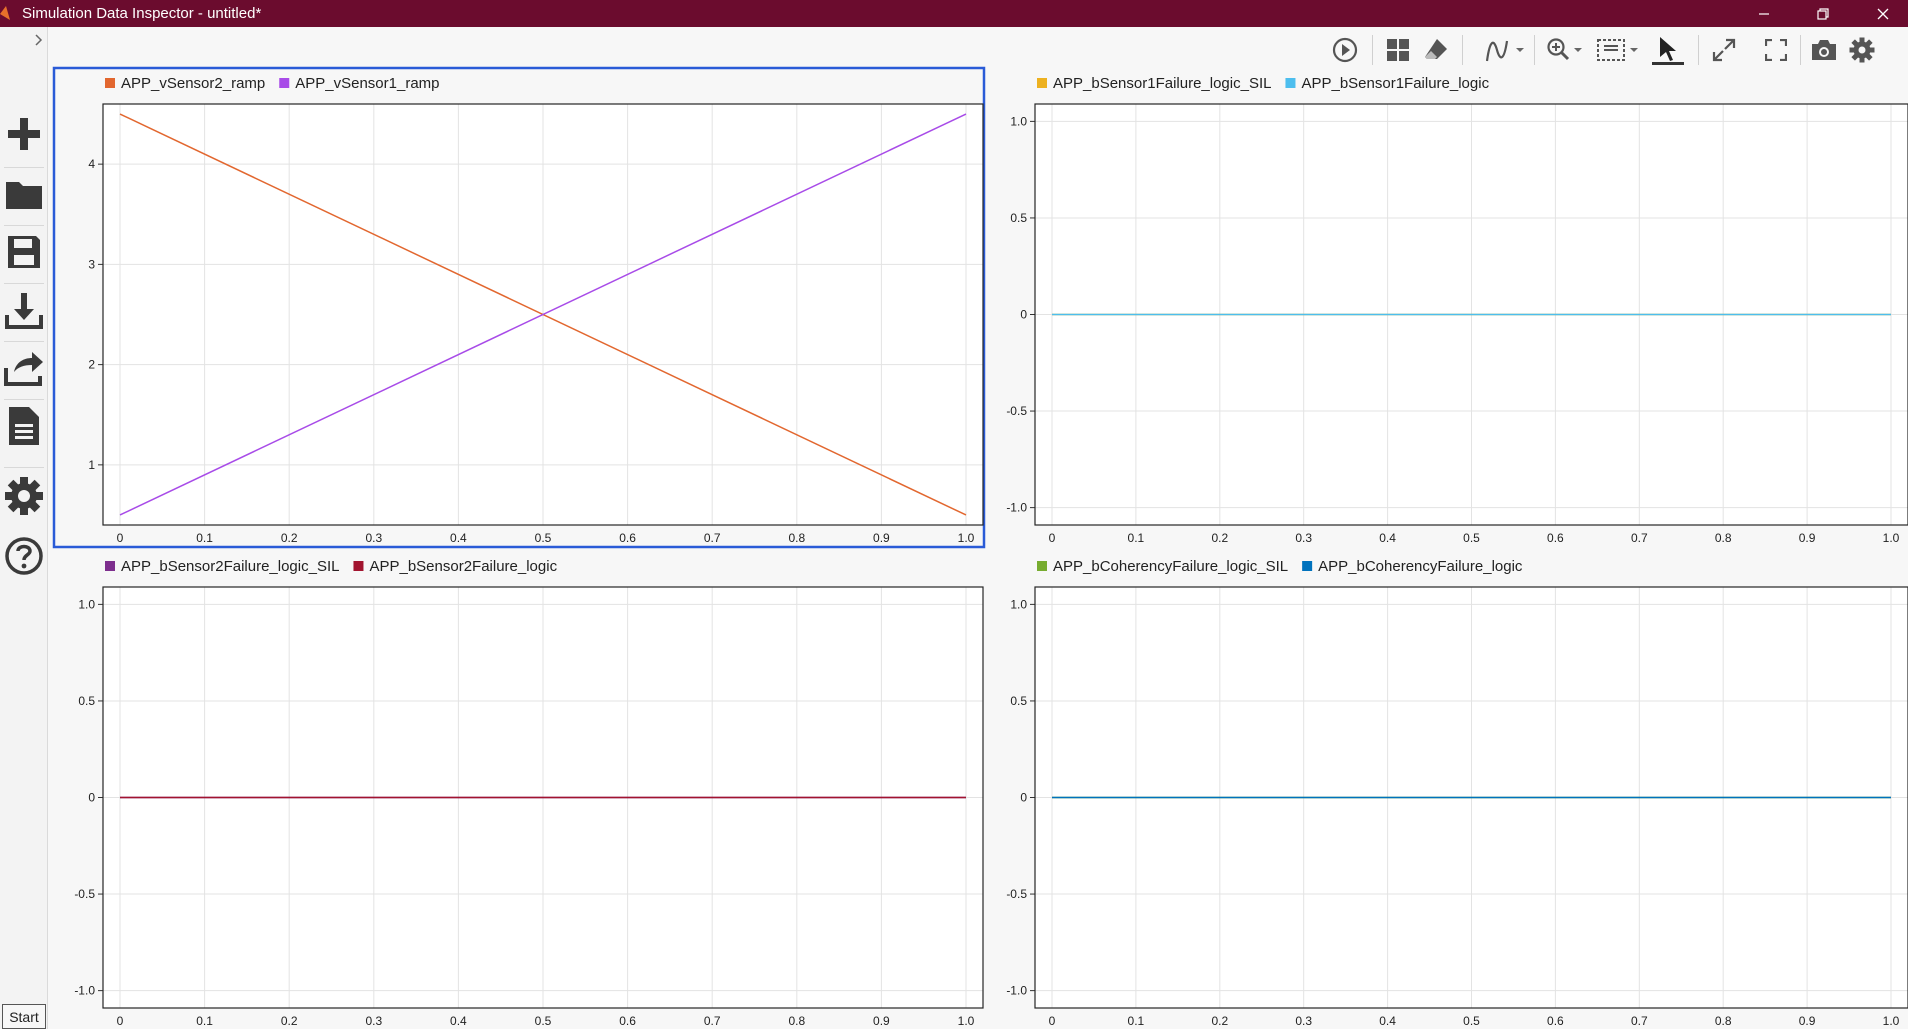 This screenshot has width=1908, height=1029. Describe the element at coordinates (463, 566) in the screenshot. I see `legend-label: APP_bSensor2Failure_logic` at that location.